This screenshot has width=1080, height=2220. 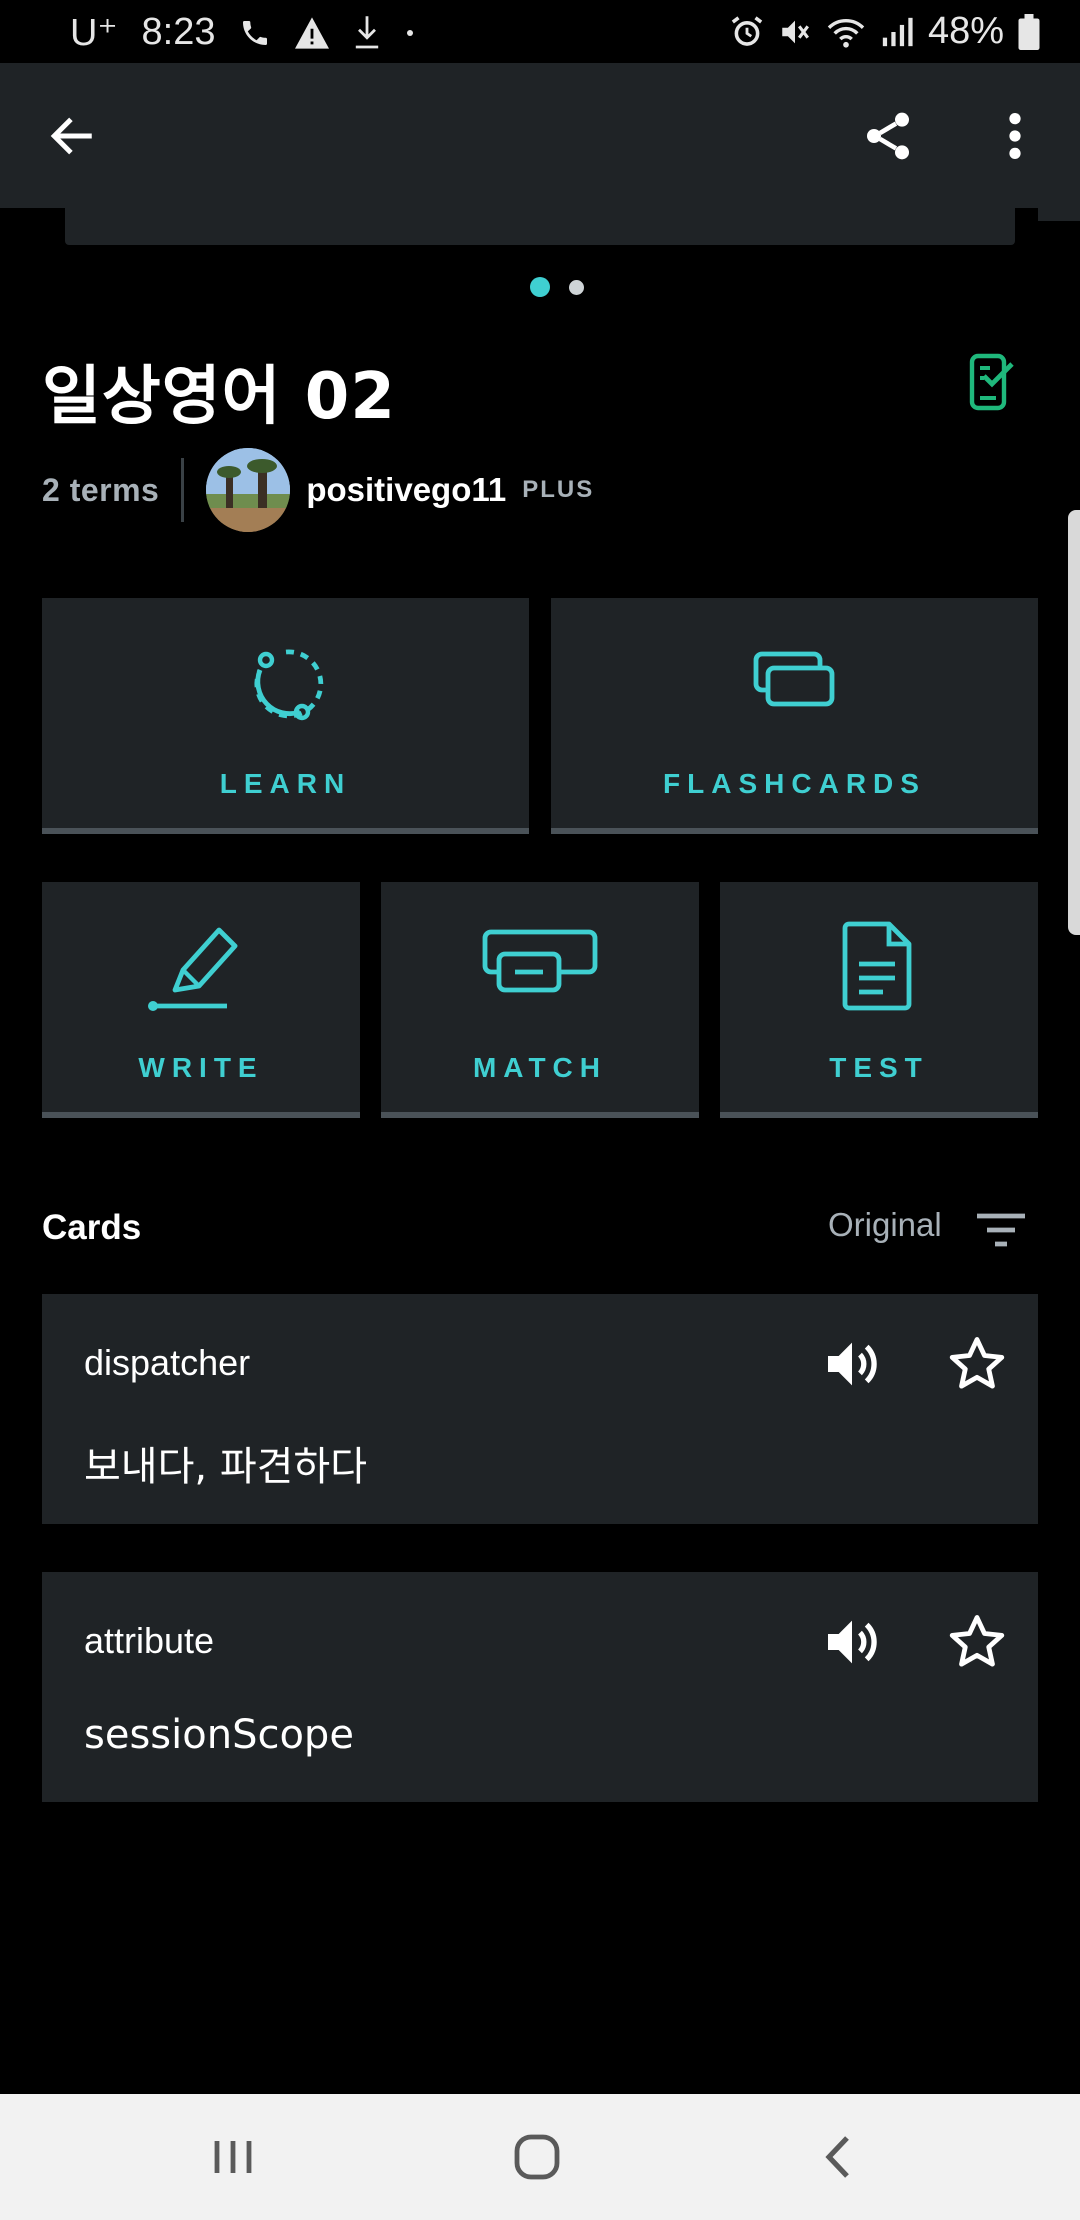 I want to click on signal-icon, so click(x=897, y=31).